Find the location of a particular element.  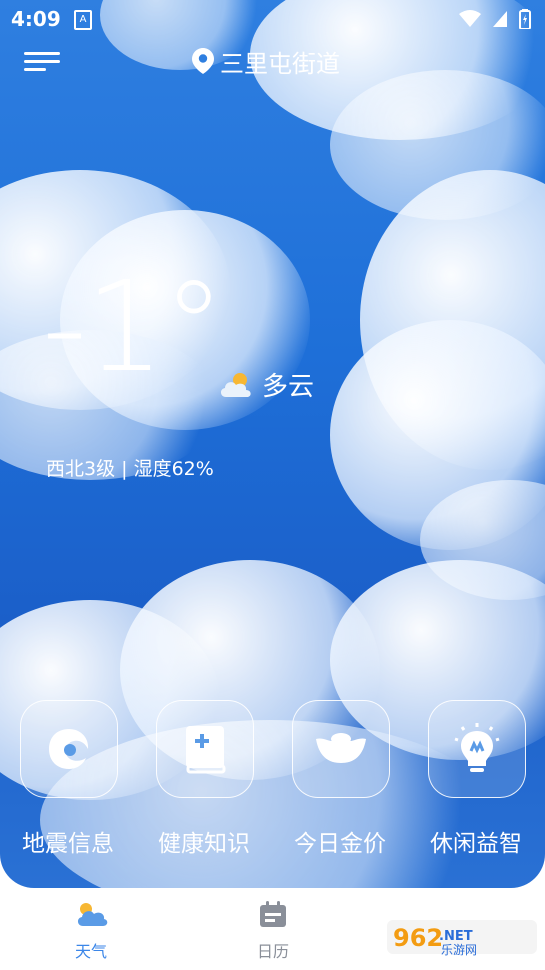

health-knowledge-button is located at coordinates (205, 749).